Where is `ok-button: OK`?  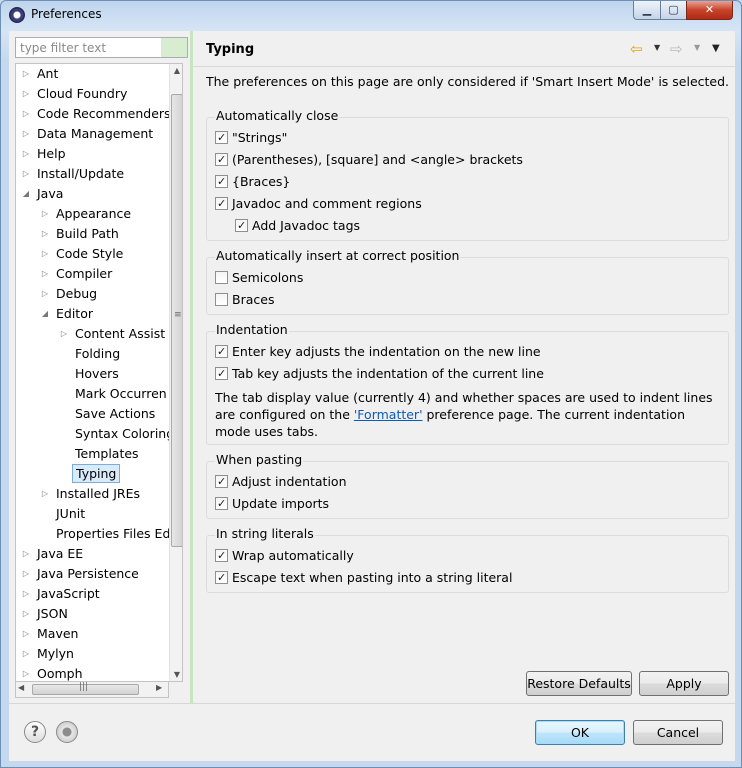
ok-button: OK is located at coordinates (580, 732).